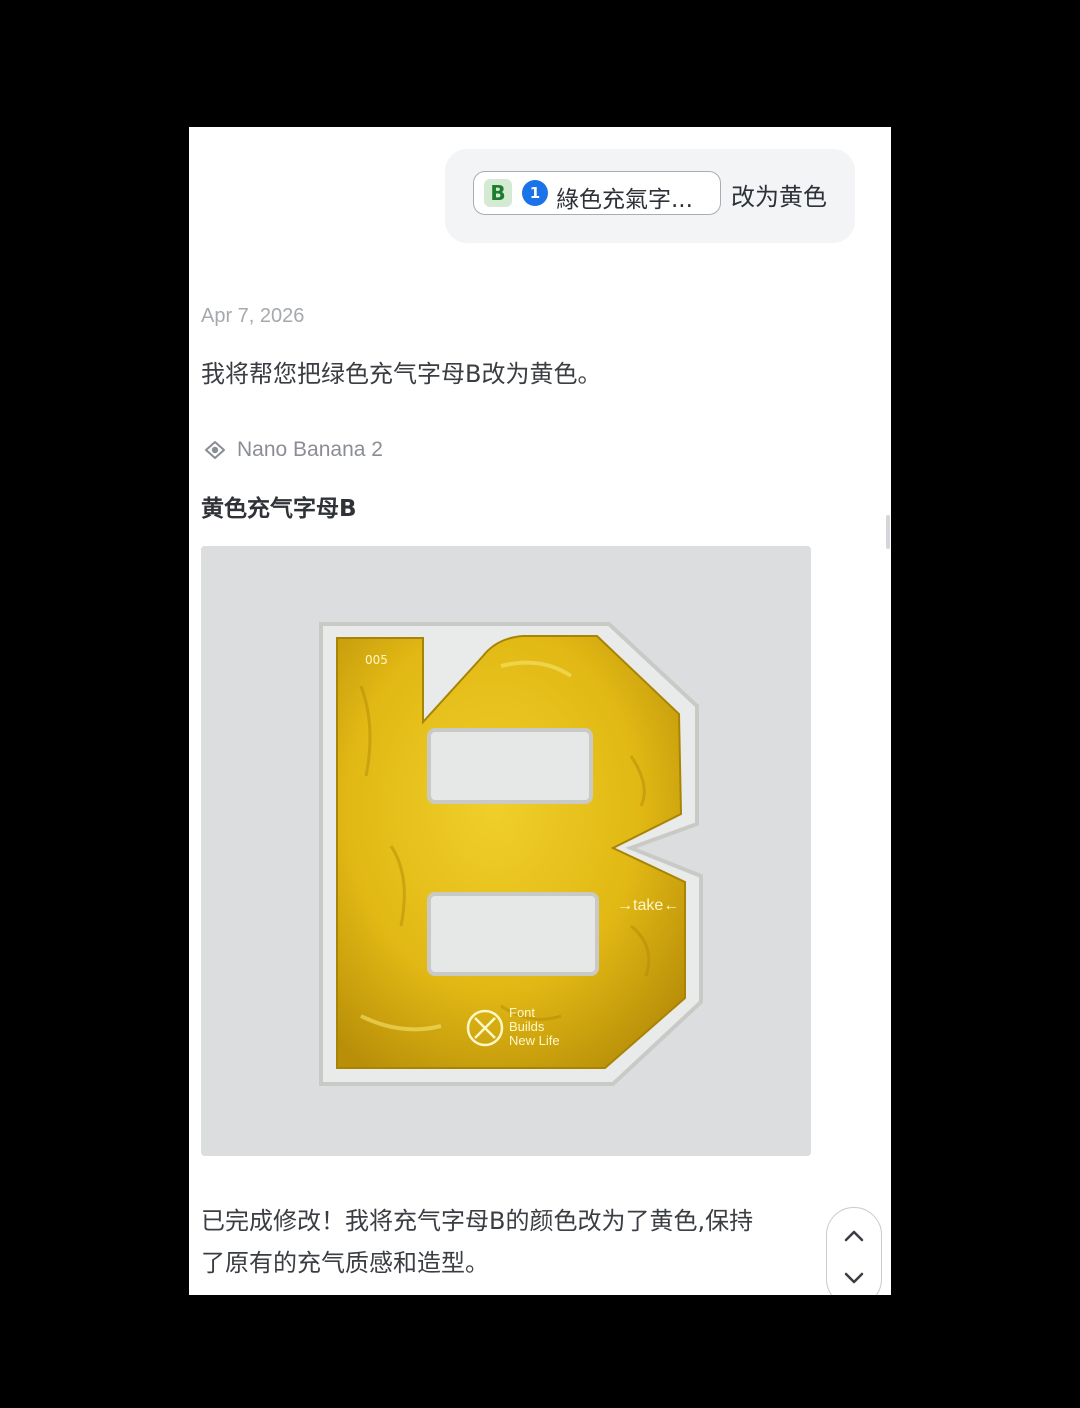  I want to click on attachment-thumbnail: B, so click(498, 193).